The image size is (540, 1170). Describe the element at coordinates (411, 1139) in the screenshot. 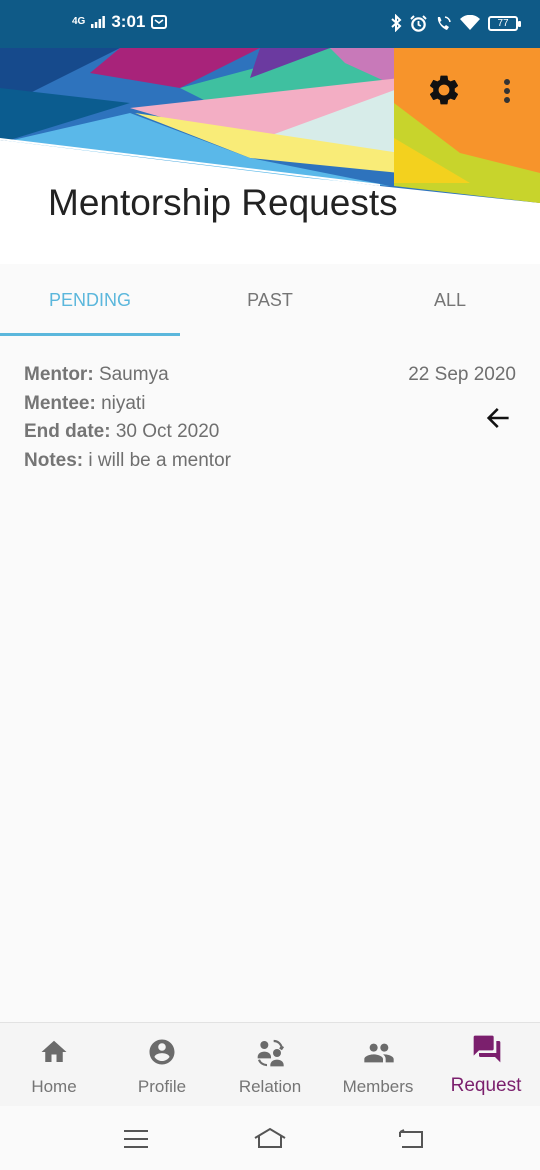

I see `back-icon` at that location.